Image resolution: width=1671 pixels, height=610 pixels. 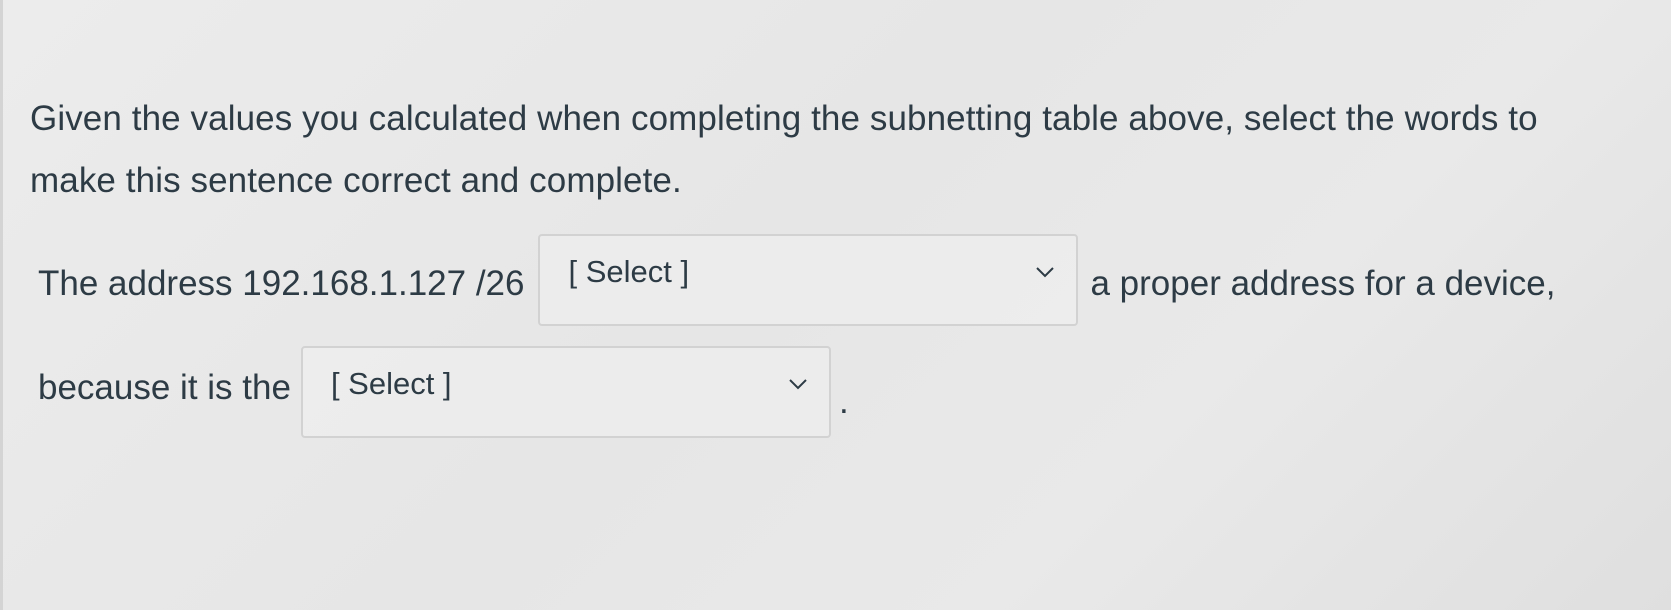 What do you see at coordinates (164, 387) in the screenshot?
I see `line2-prefix: because it is the` at bounding box center [164, 387].